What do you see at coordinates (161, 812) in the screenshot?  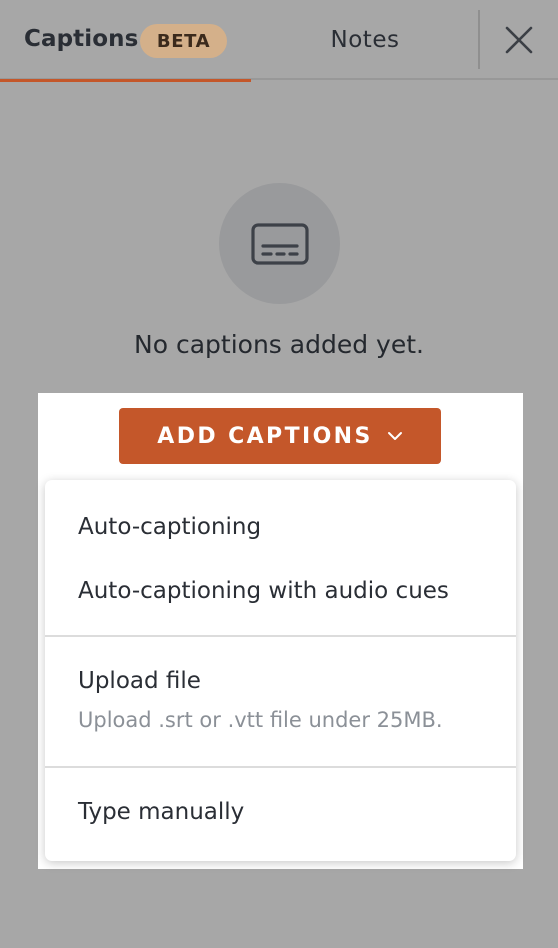 I see `menu-item-label: Type manually` at bounding box center [161, 812].